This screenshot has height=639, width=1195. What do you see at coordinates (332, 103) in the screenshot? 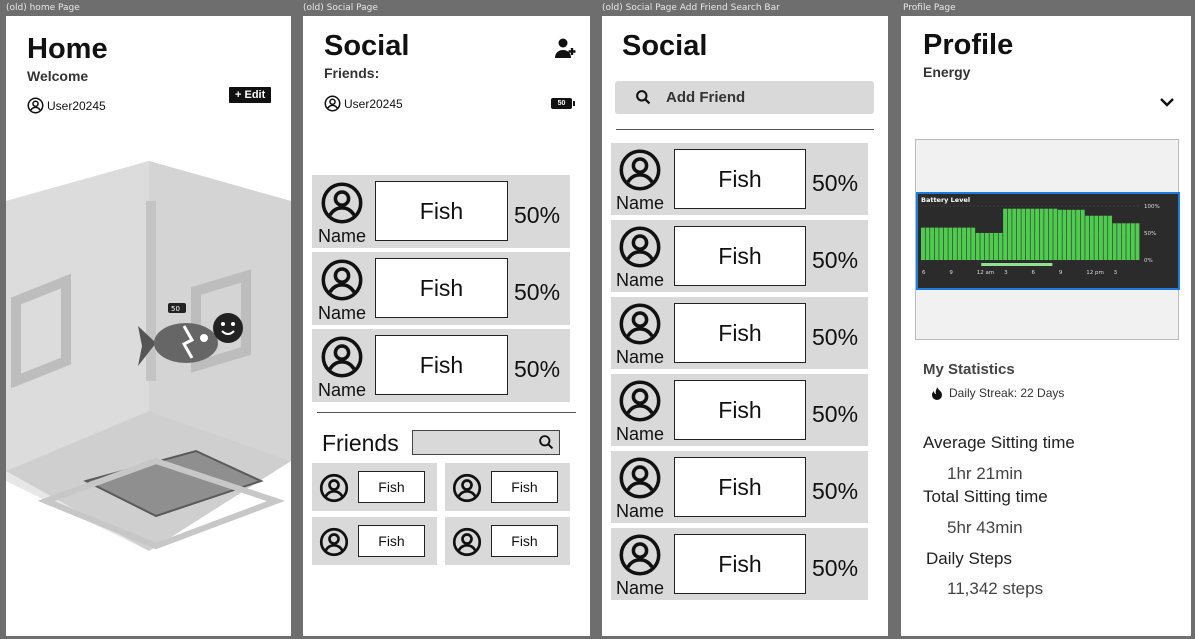
I see `user-icon` at bounding box center [332, 103].